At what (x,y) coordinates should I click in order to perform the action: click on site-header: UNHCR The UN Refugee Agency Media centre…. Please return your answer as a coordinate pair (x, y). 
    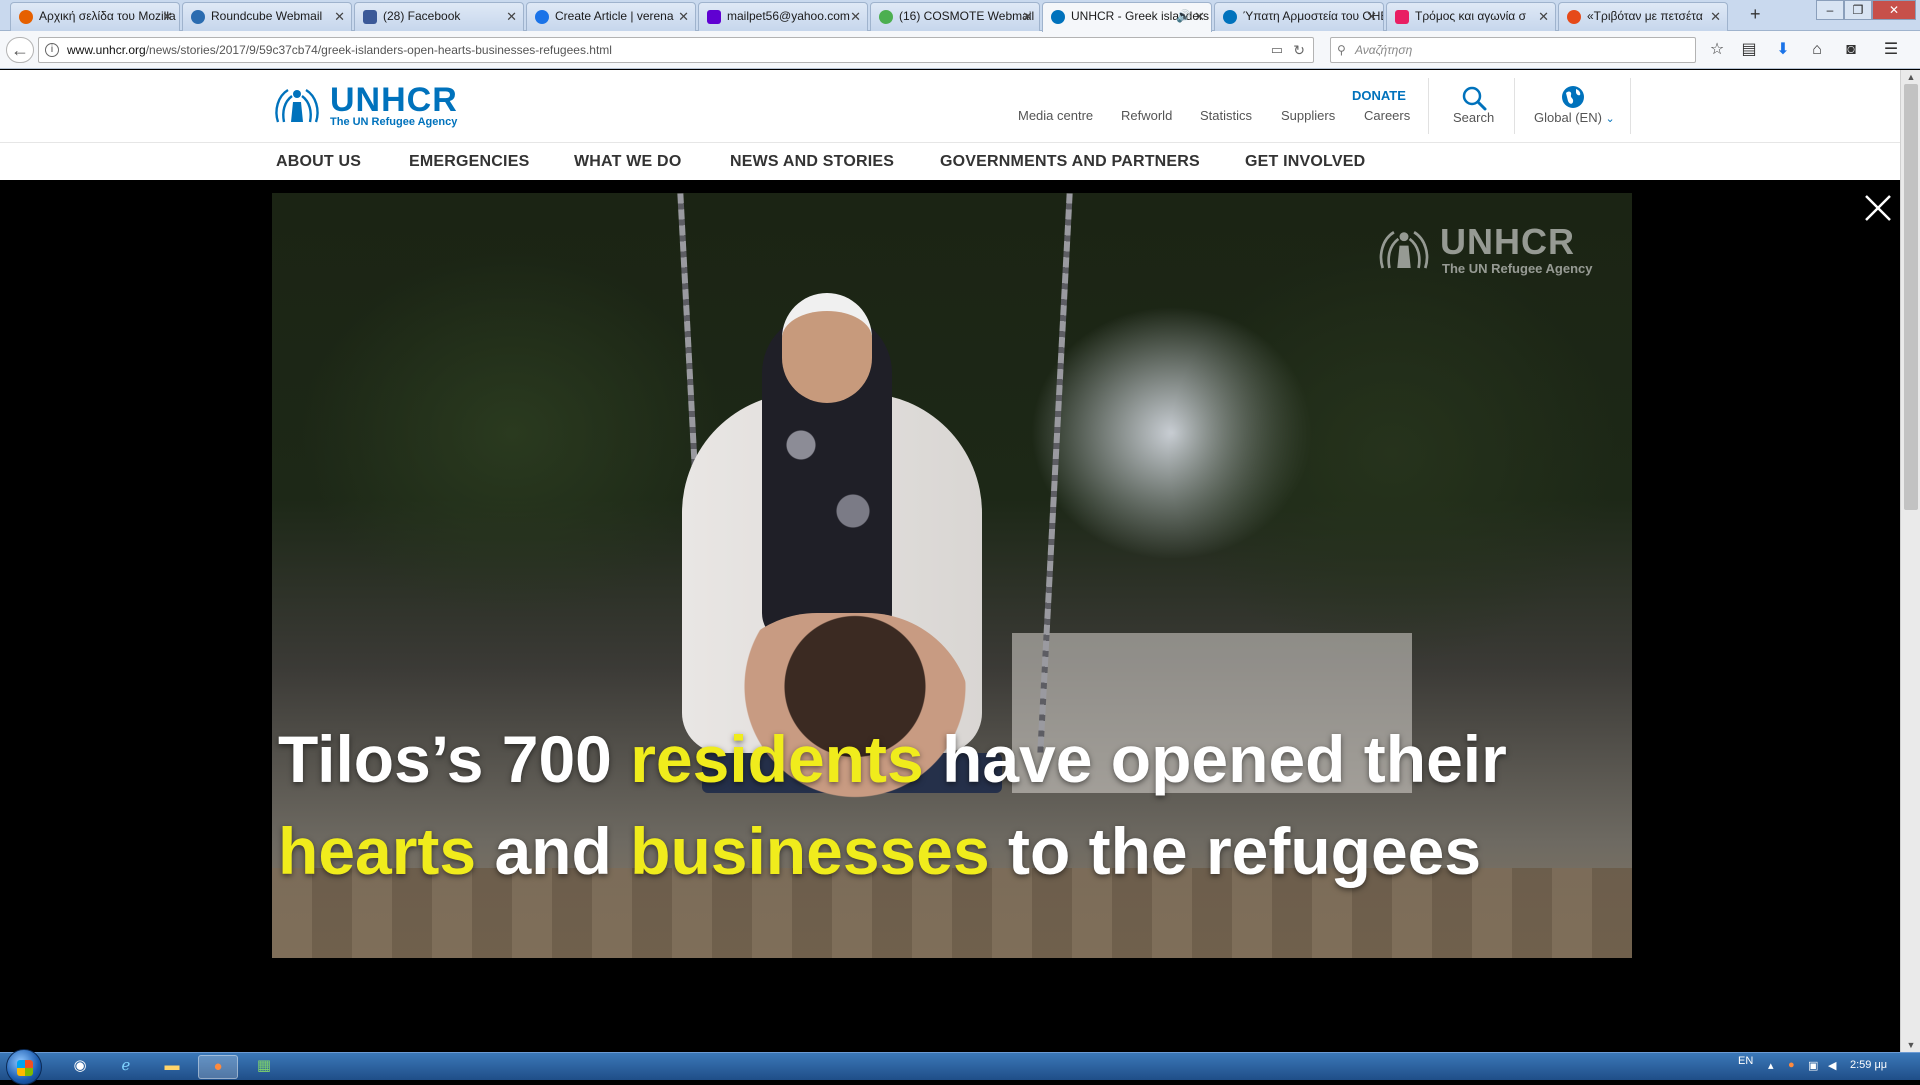
    Looking at the image, I should click on (950, 106).